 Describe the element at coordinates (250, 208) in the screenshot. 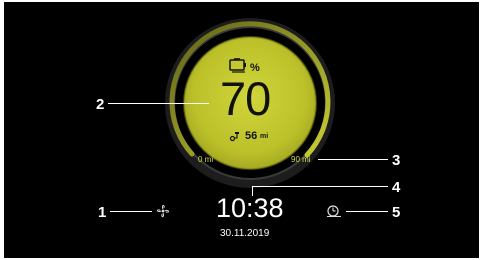

I see `clock-time: 10:38` at that location.